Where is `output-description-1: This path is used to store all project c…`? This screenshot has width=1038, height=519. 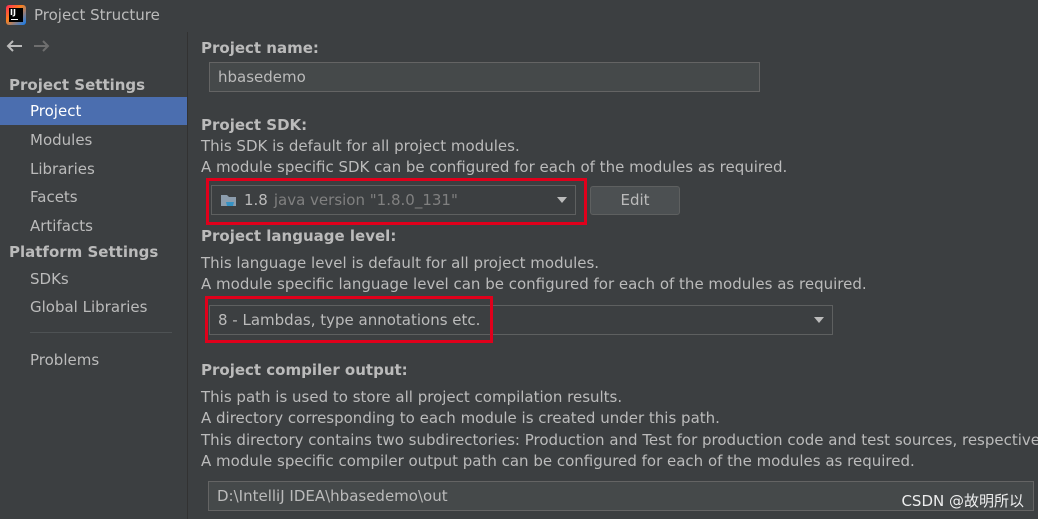
output-description-1: This path is used to store all project c… is located at coordinates (412, 397).